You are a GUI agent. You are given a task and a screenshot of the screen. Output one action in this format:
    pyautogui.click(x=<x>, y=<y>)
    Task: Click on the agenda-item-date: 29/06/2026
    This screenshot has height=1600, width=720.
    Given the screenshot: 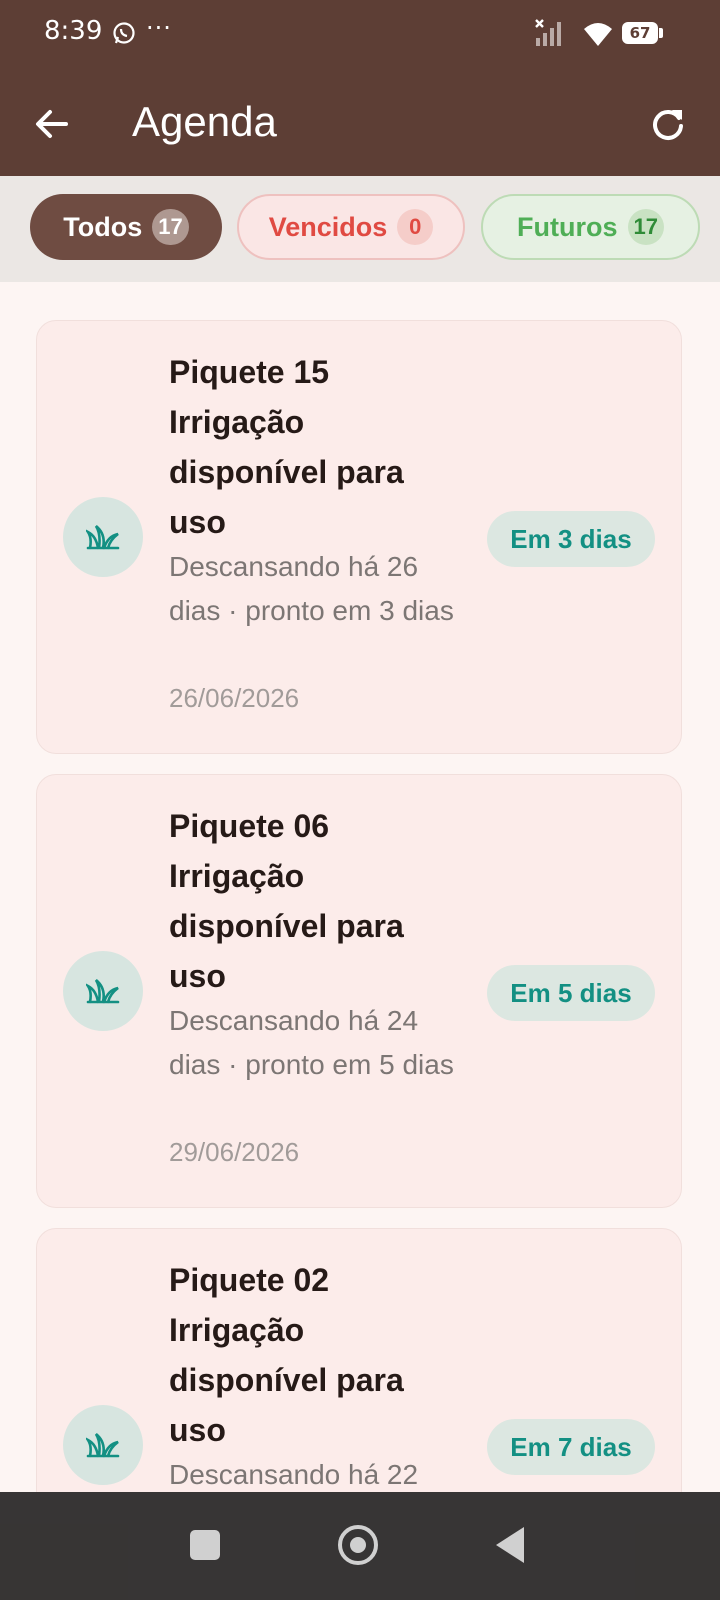 What is the action you would take?
    pyautogui.click(x=234, y=1152)
    